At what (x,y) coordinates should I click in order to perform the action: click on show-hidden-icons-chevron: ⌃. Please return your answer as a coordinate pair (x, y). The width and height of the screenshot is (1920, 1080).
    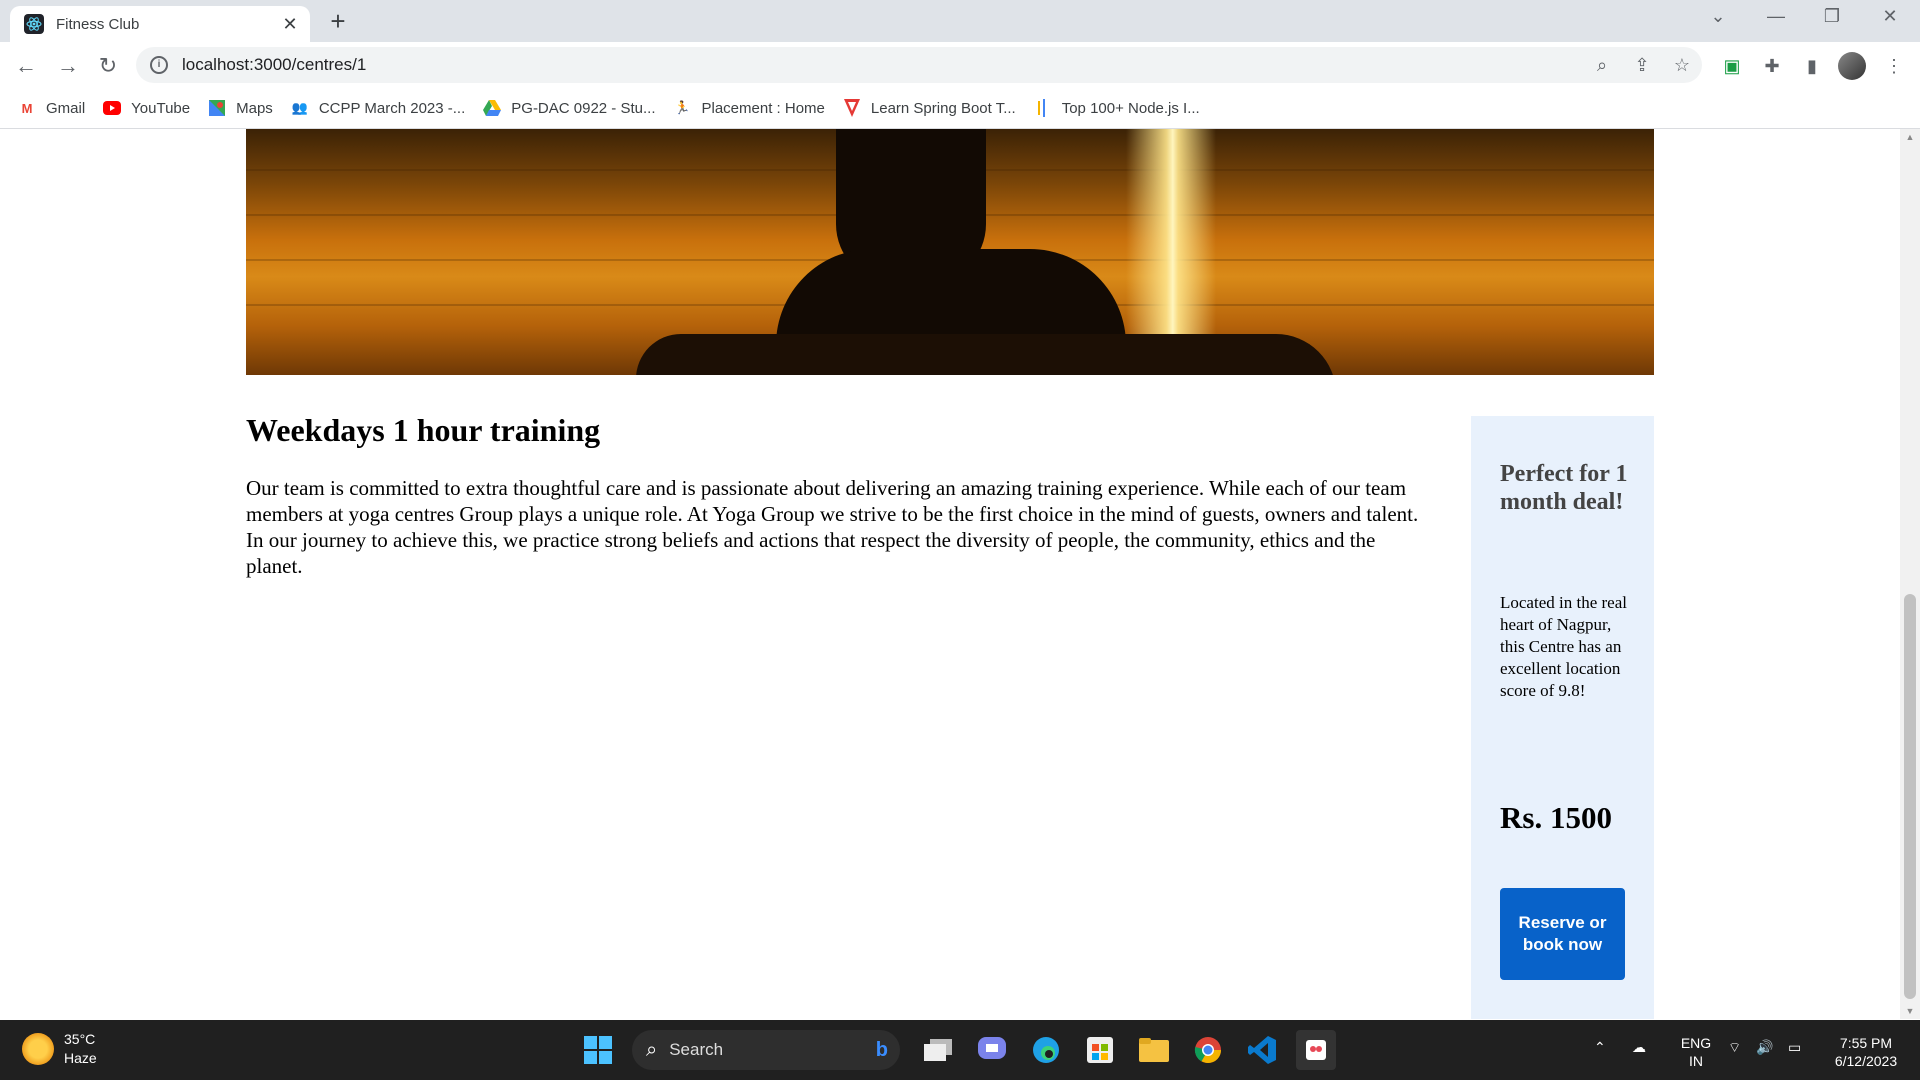
    Looking at the image, I should click on (1600, 1047).